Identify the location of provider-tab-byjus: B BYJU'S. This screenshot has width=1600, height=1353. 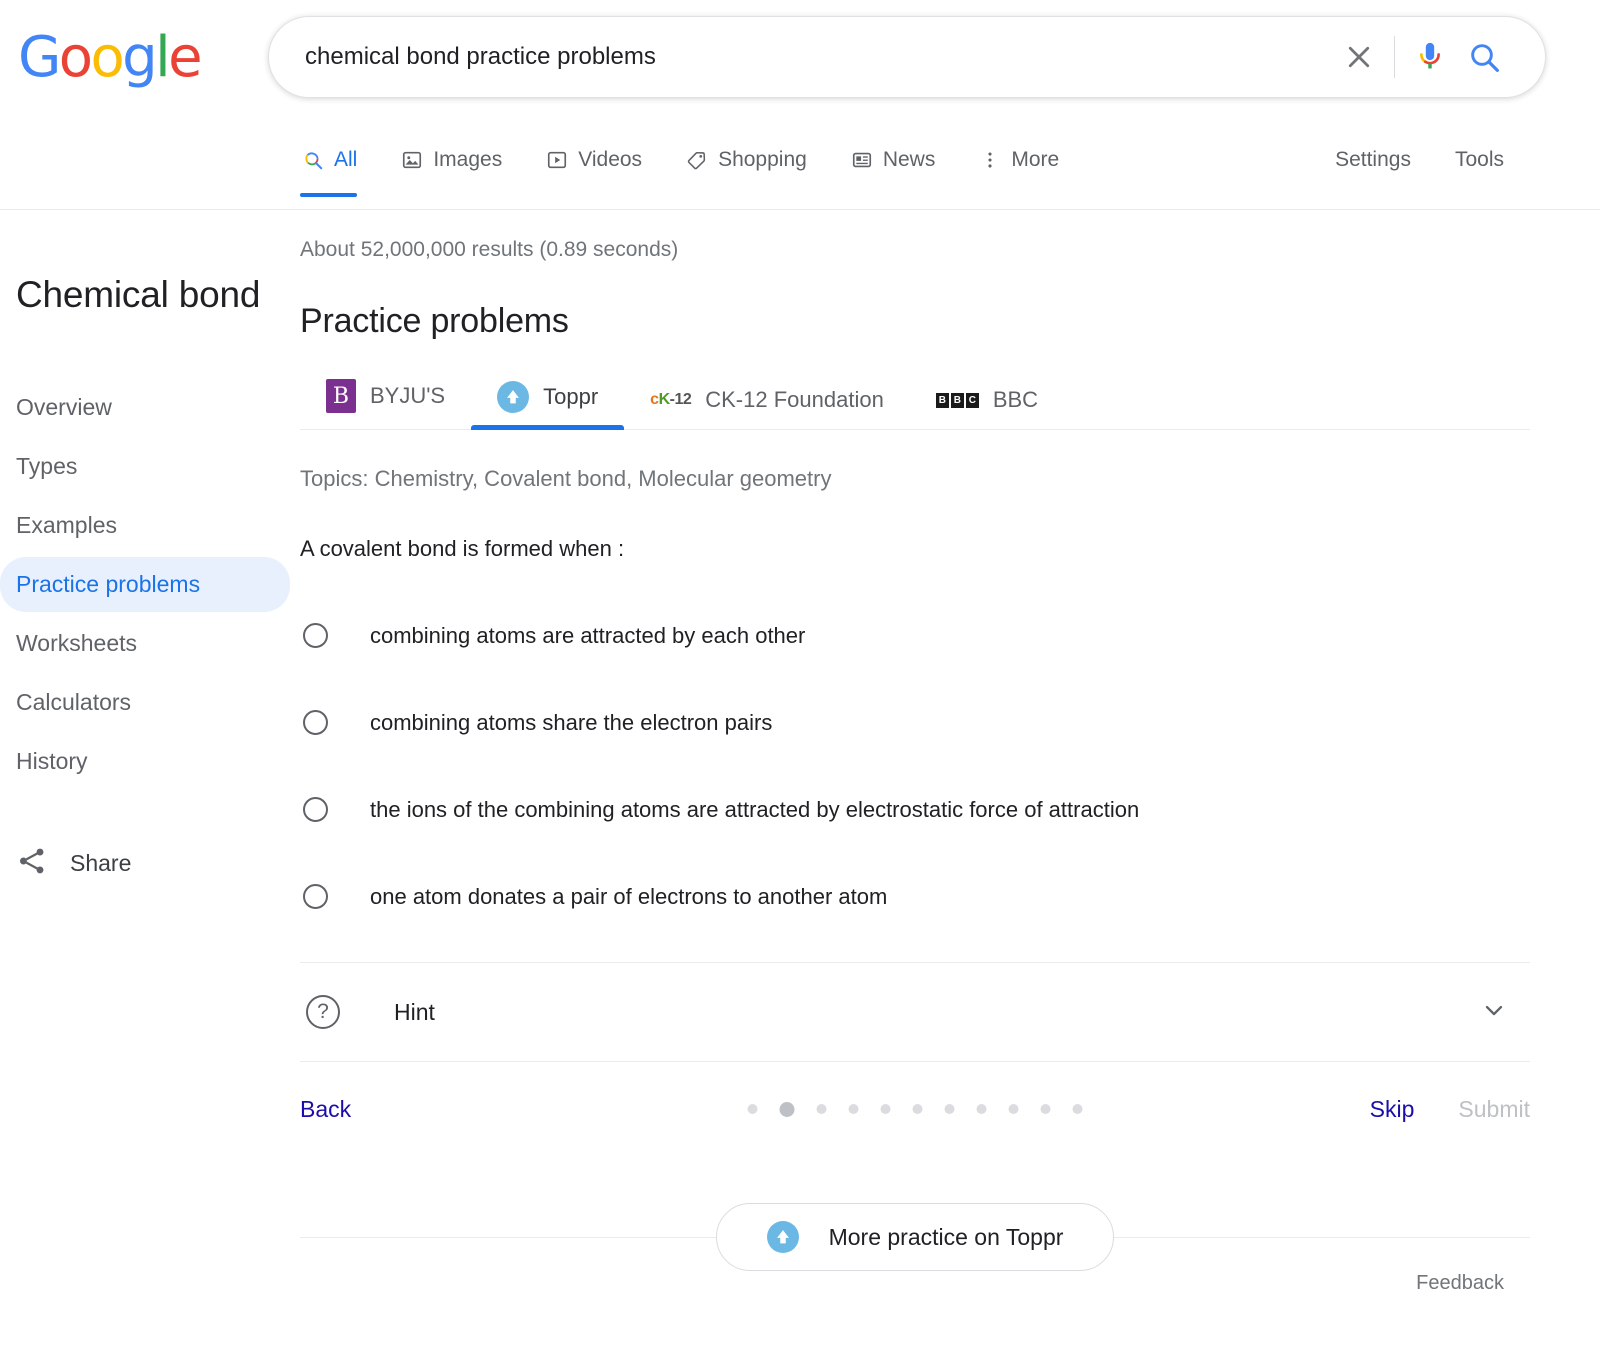
(385, 399).